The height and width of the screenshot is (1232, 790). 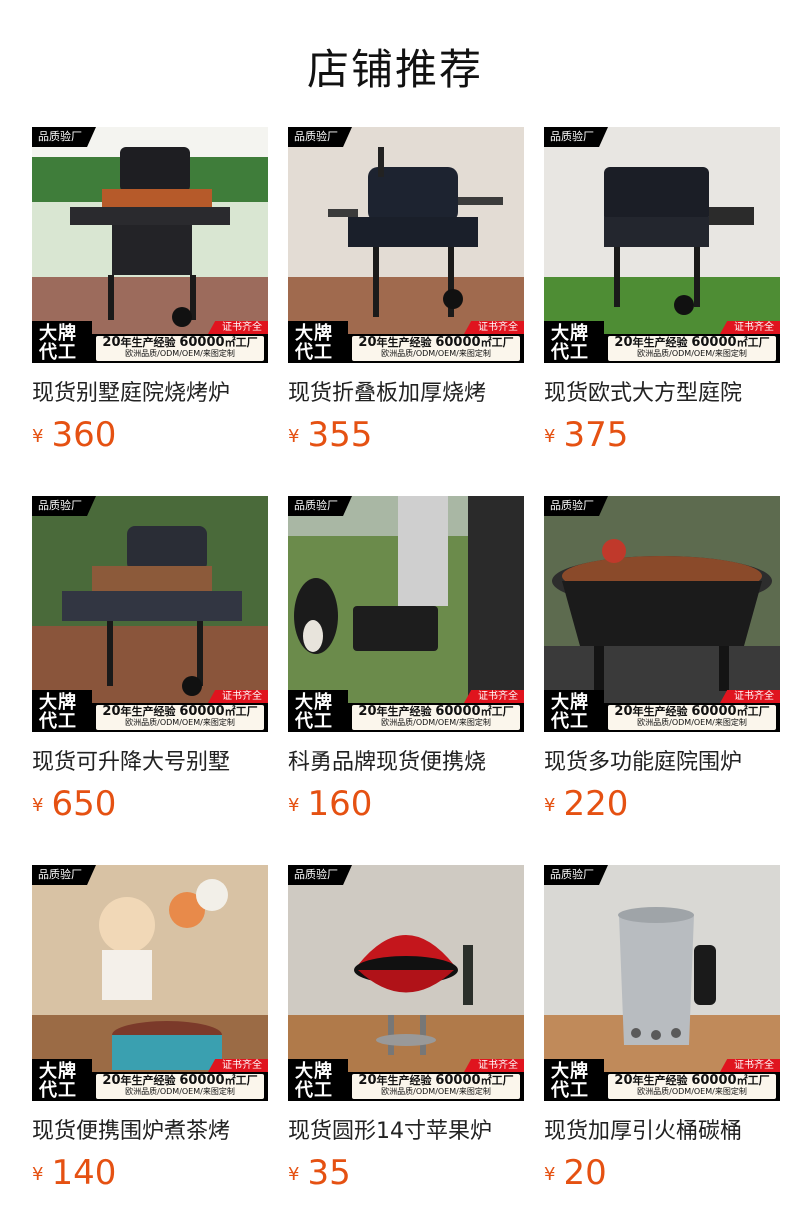 What do you see at coordinates (596, 435) in the screenshot?
I see `price-value: 375` at bounding box center [596, 435].